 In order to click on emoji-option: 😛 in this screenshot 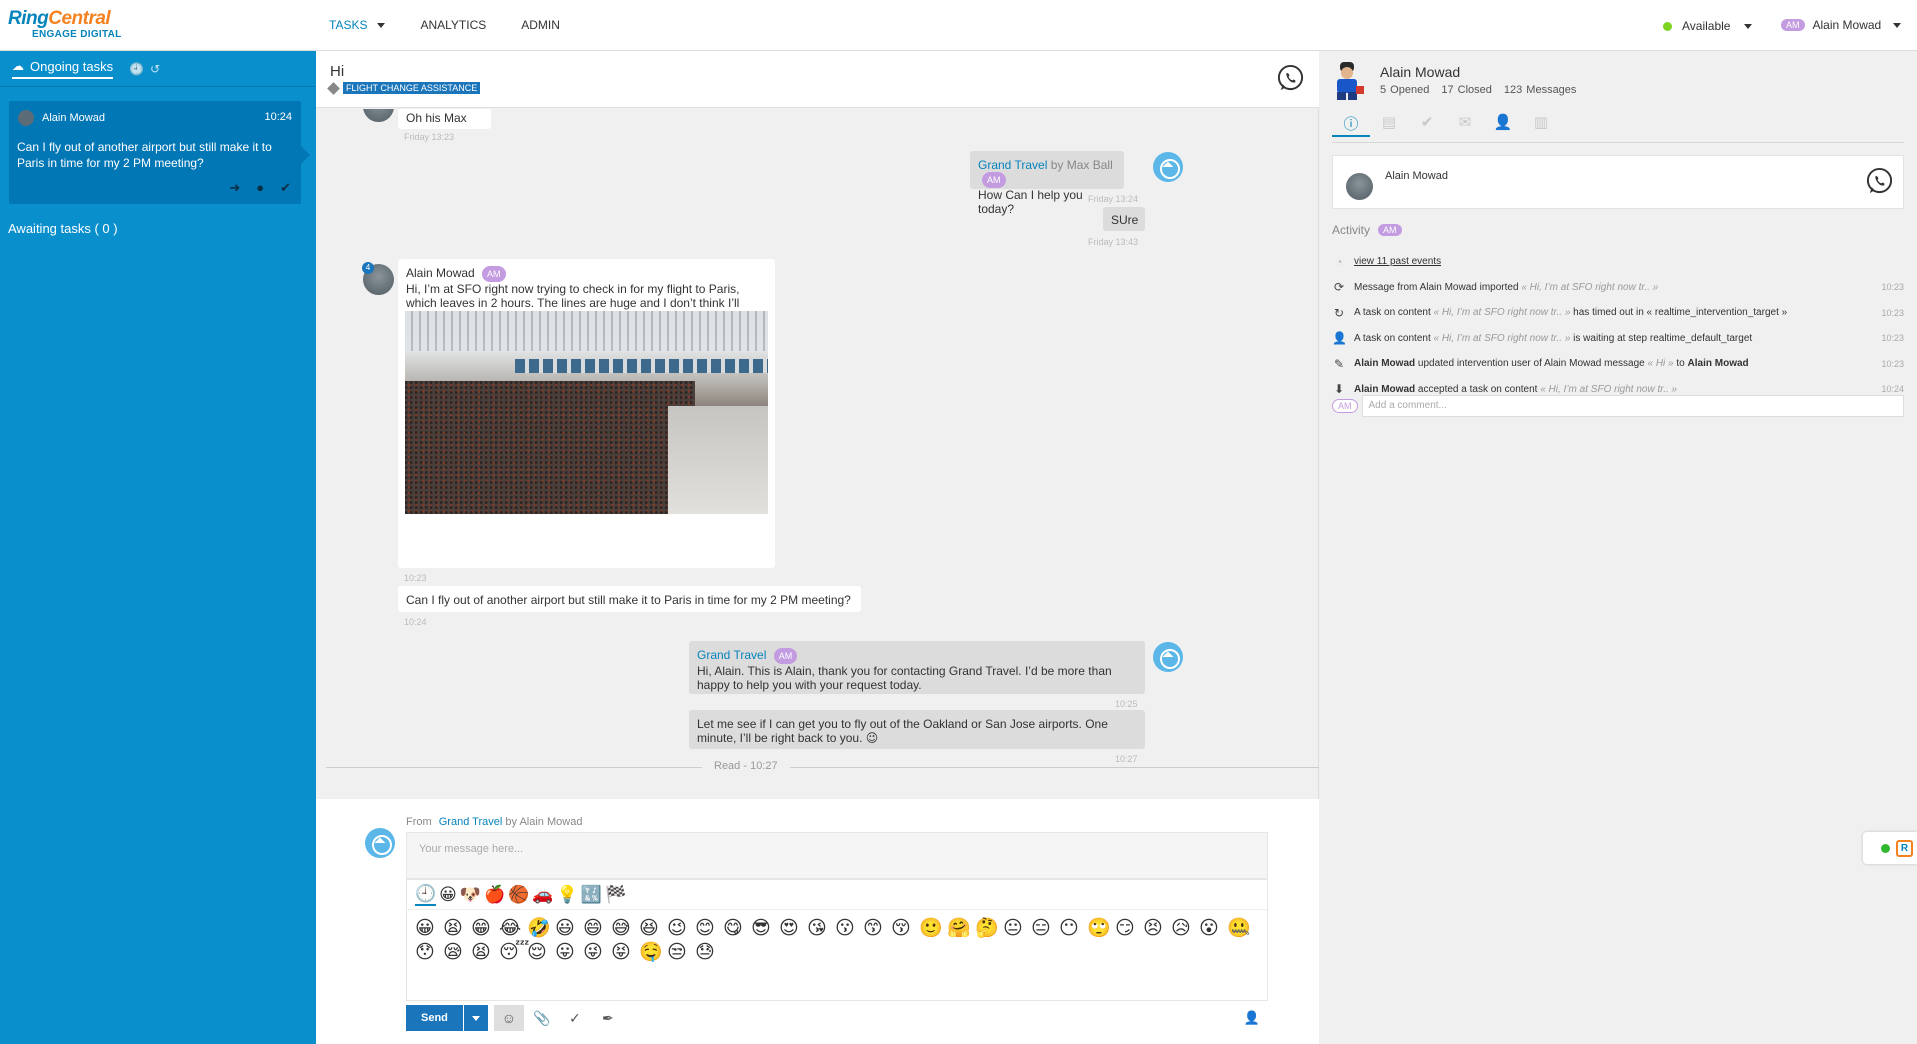, I will do `click(569, 953)`.